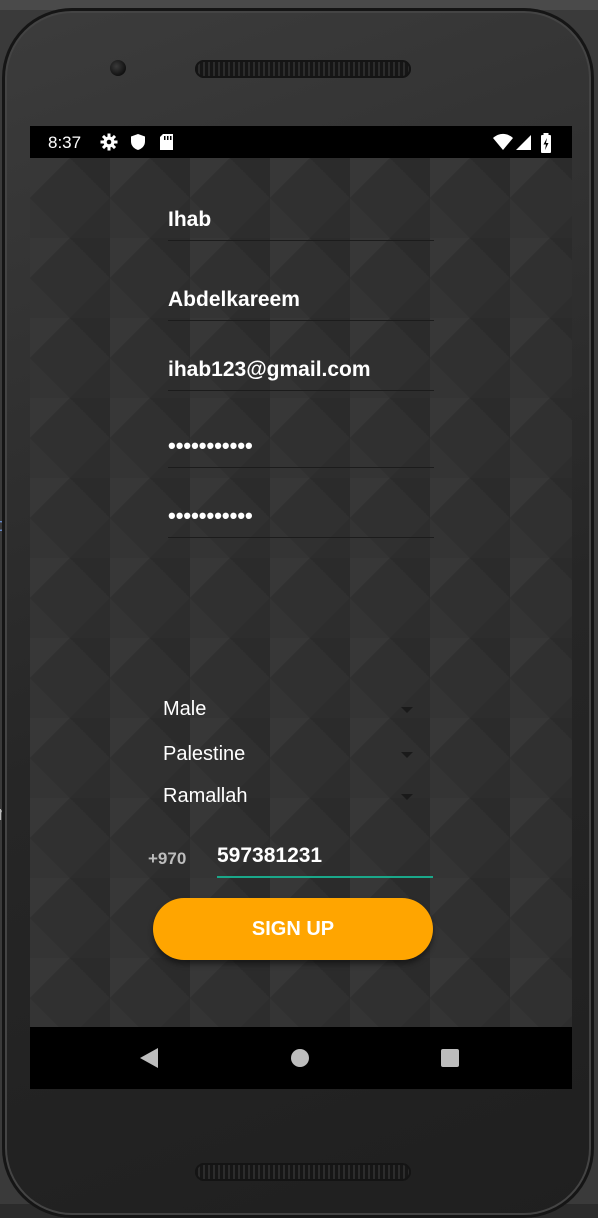 Image resolution: width=598 pixels, height=1218 pixels. I want to click on city-dropdown-value: Ramallah, so click(205, 796).